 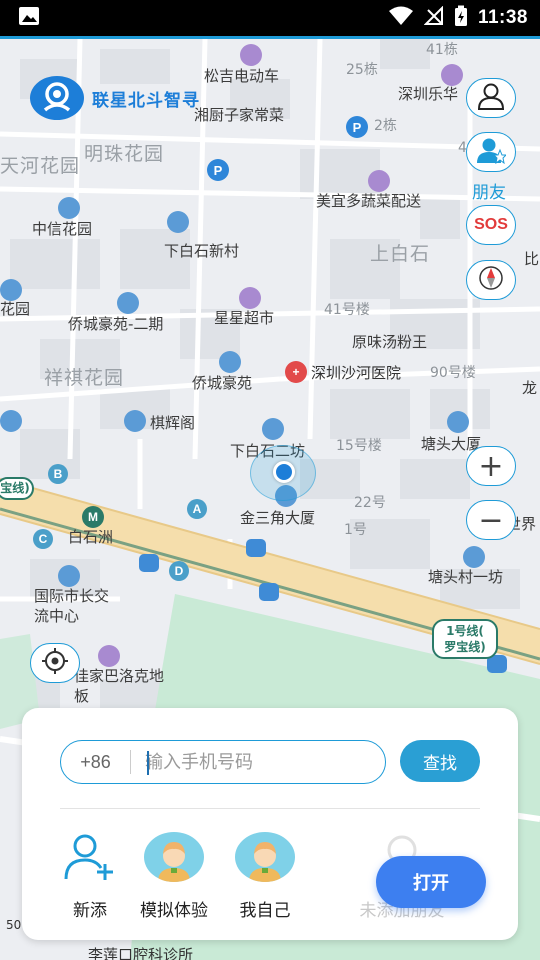 What do you see at coordinates (502, 17) in the screenshot?
I see `clock: 11:38` at bounding box center [502, 17].